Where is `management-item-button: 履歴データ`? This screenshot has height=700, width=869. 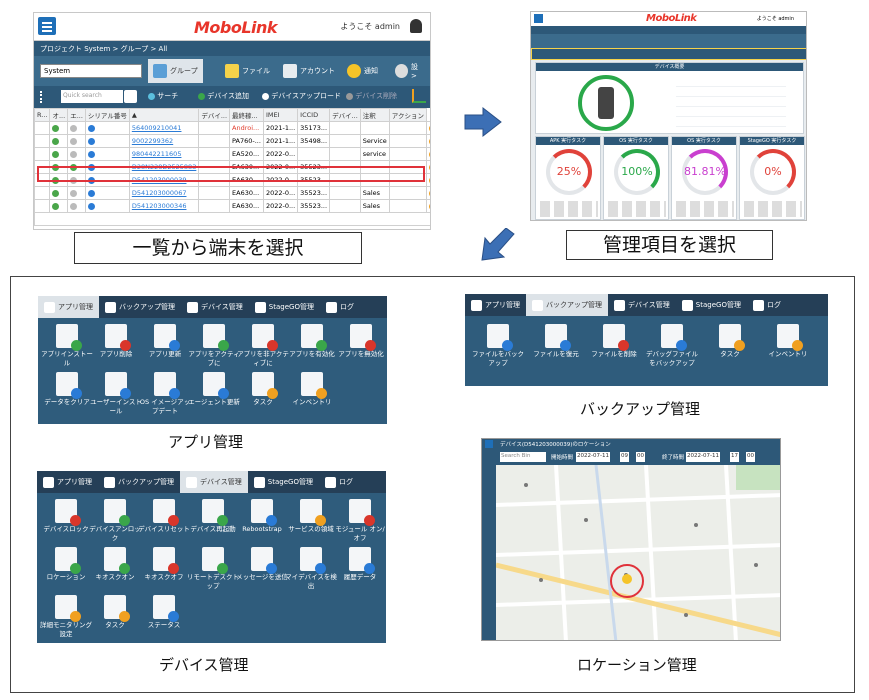
management-item-button: 履歴データ is located at coordinates (359, 564).